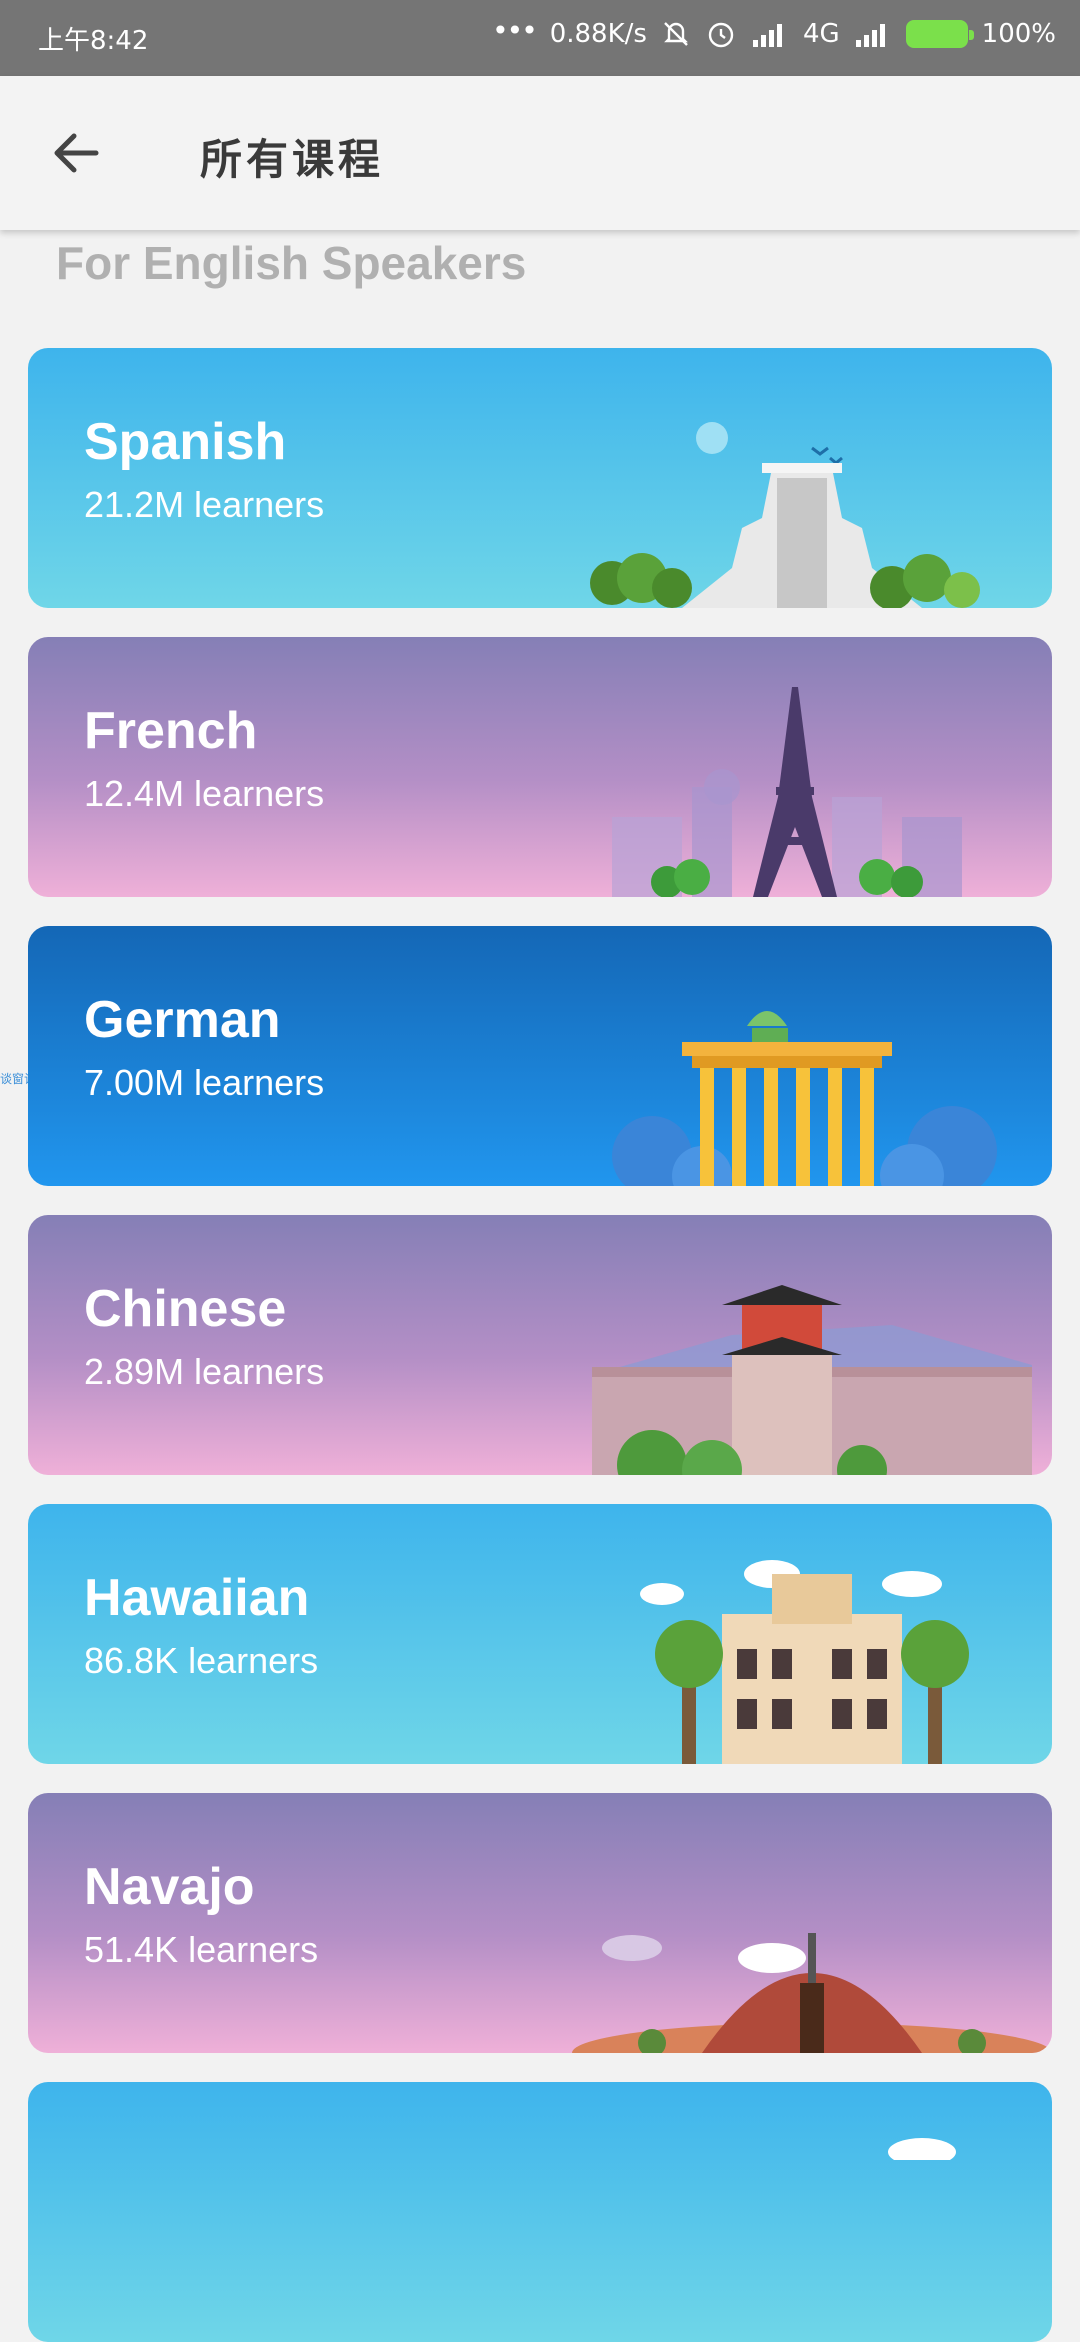 The height and width of the screenshot is (2342, 1080). What do you see at coordinates (201, 1949) in the screenshot?
I see `course-learners: 51.4K learners` at bounding box center [201, 1949].